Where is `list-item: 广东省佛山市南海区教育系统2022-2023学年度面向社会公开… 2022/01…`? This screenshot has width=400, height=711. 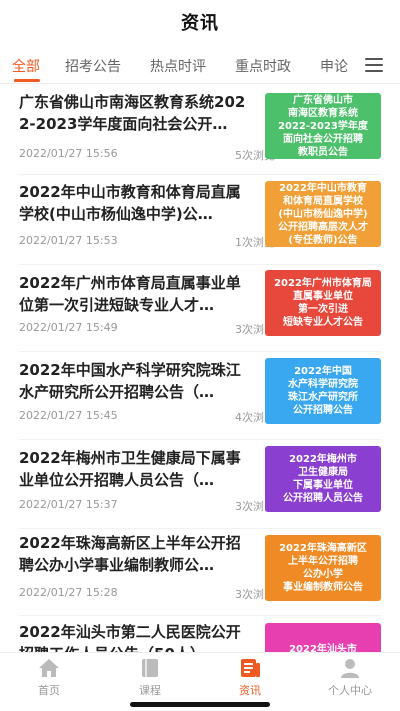 list-item: 广东省佛山市南海区教育系统2022-2023学年度面向社会公开… 2022/01… is located at coordinates (200, 129).